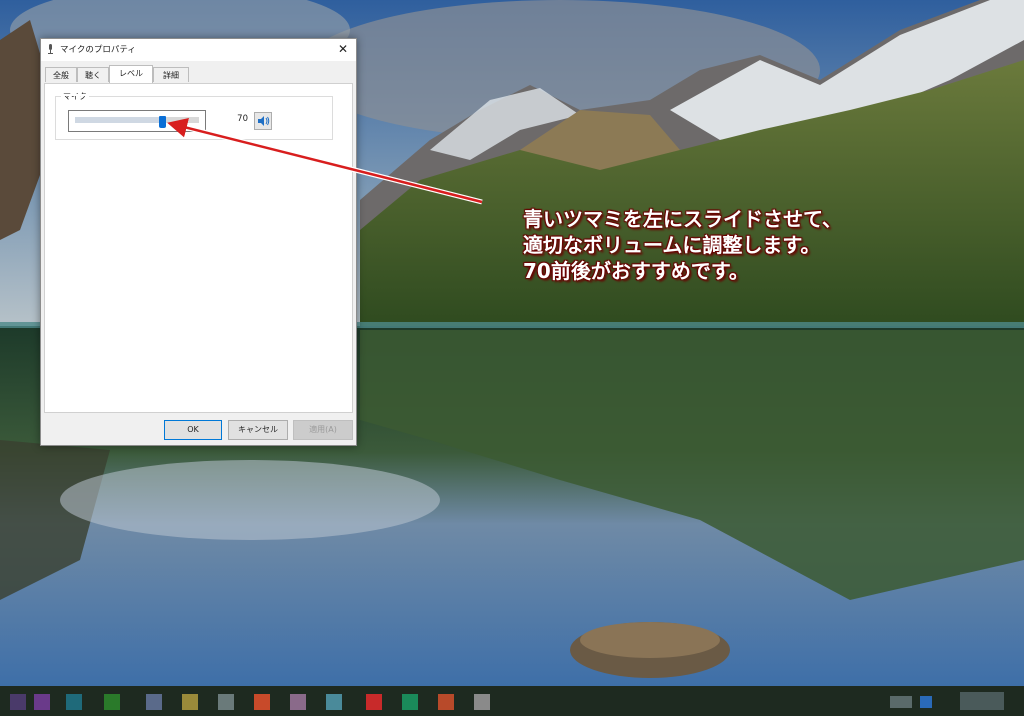 The image size is (1024, 716). What do you see at coordinates (93, 74) in the screenshot?
I see `tab-listen: 聴く` at bounding box center [93, 74].